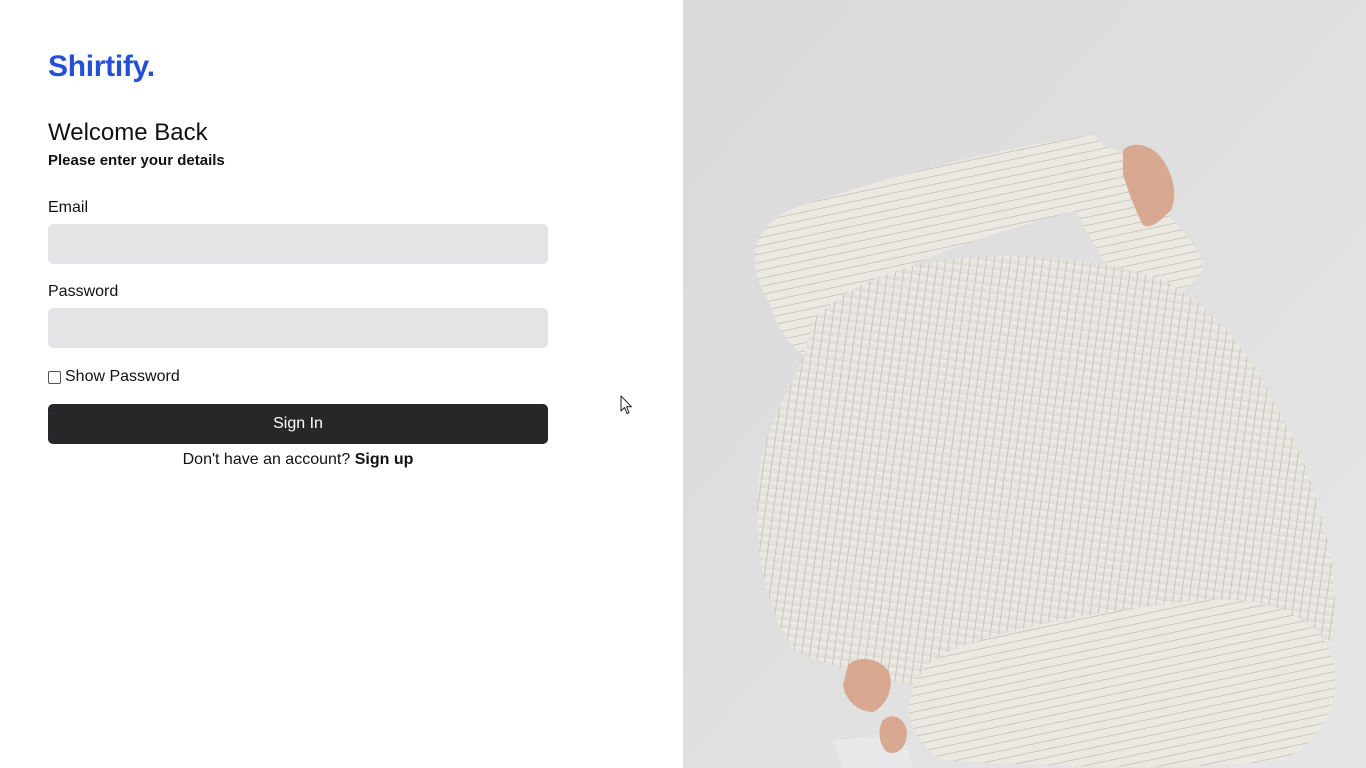 The image size is (1366, 768). I want to click on email-label: Email, so click(68, 207).